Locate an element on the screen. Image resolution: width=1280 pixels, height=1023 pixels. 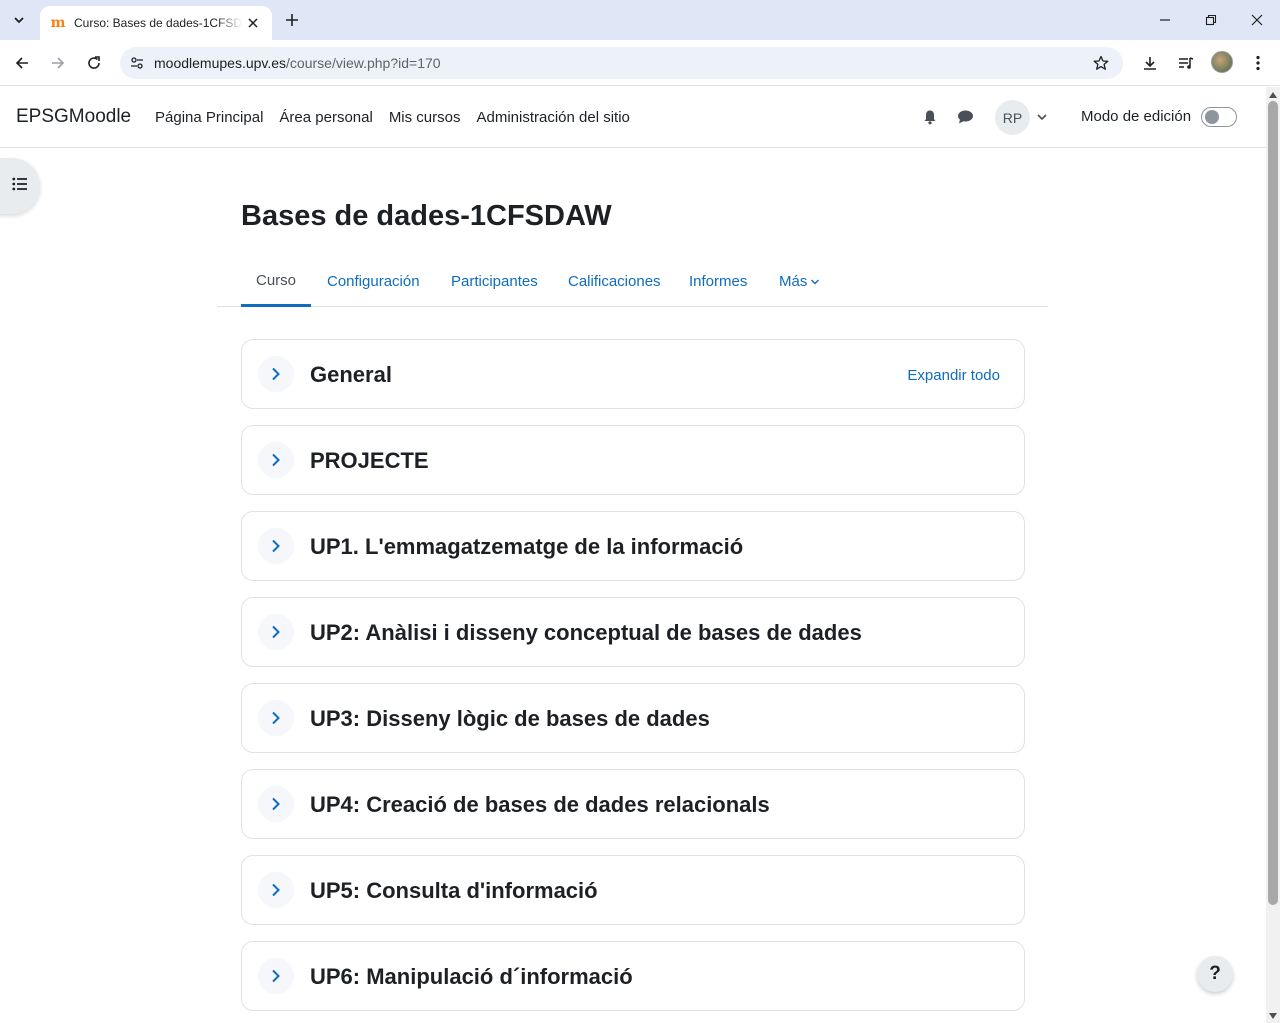
page-scrollbar is located at coordinates (1273, 555).